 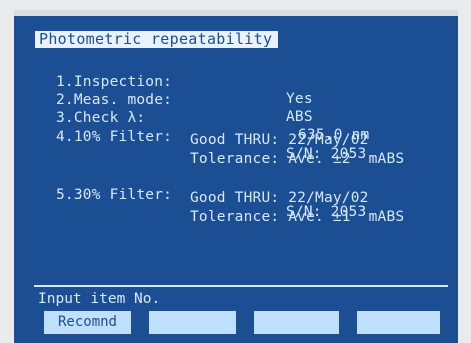 I want to click on item-30-filter-label: 5.30% Filter:, so click(x=114, y=195).